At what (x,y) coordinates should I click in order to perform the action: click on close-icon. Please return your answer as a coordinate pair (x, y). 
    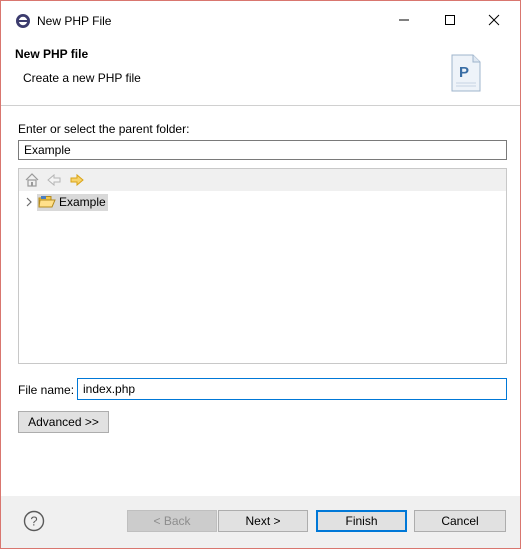
    Looking at the image, I should click on (494, 20).